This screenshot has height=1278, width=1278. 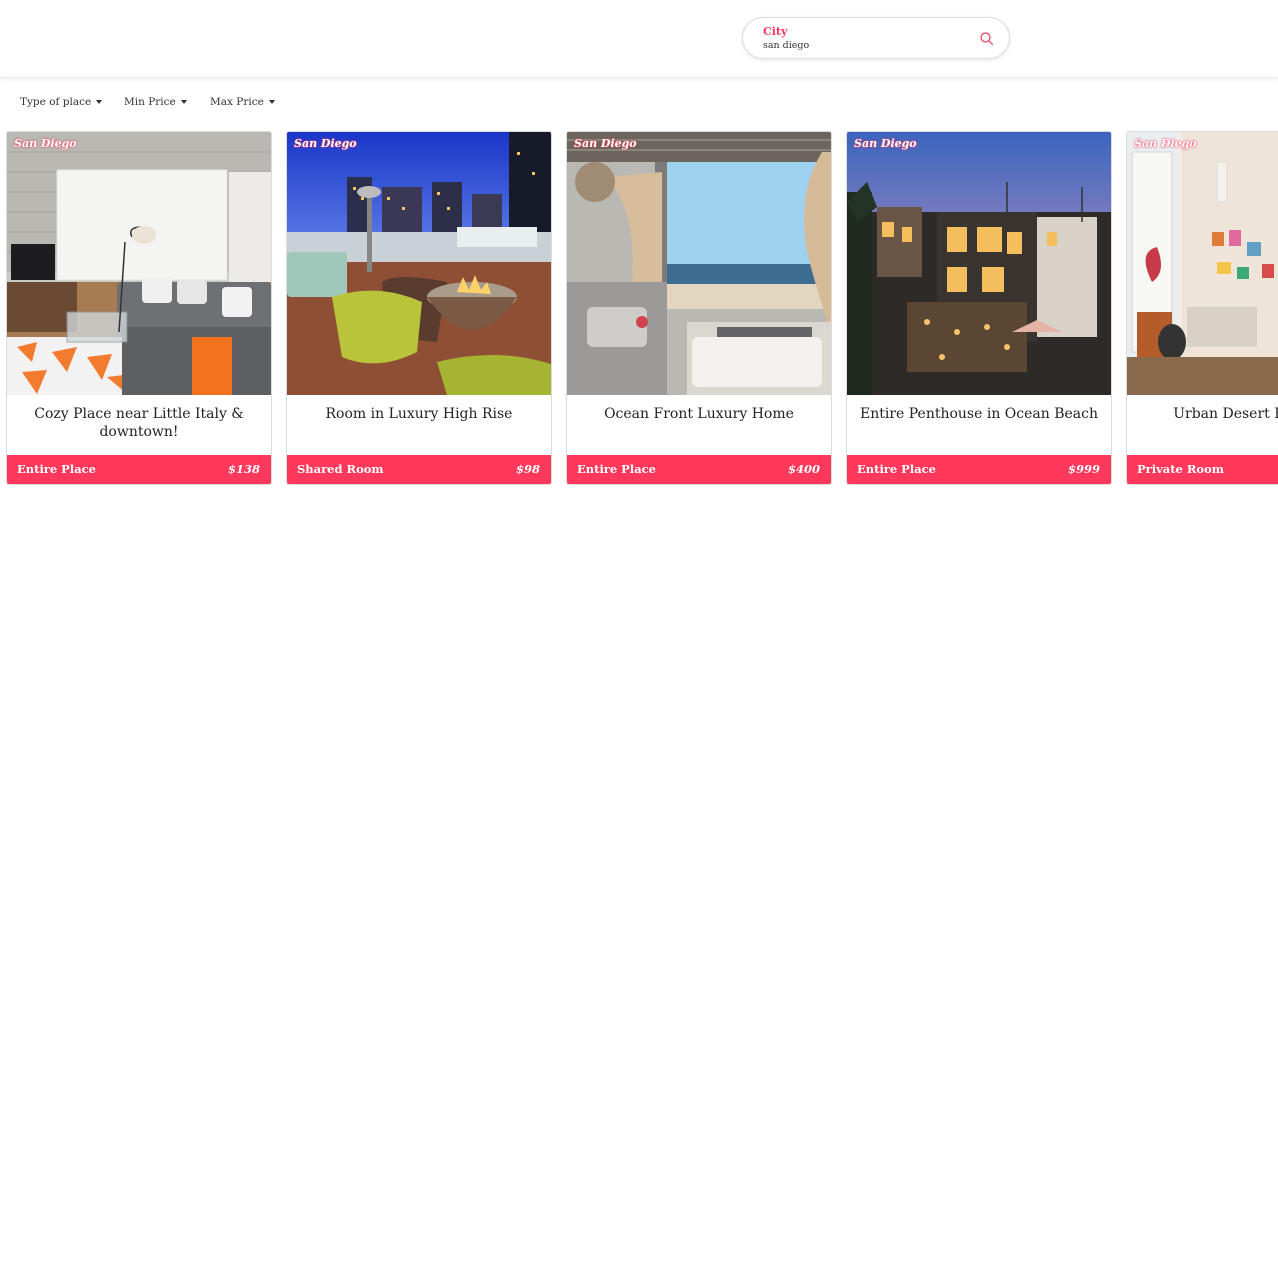 What do you see at coordinates (243, 469) in the screenshot?
I see `listing-price: $138` at bounding box center [243, 469].